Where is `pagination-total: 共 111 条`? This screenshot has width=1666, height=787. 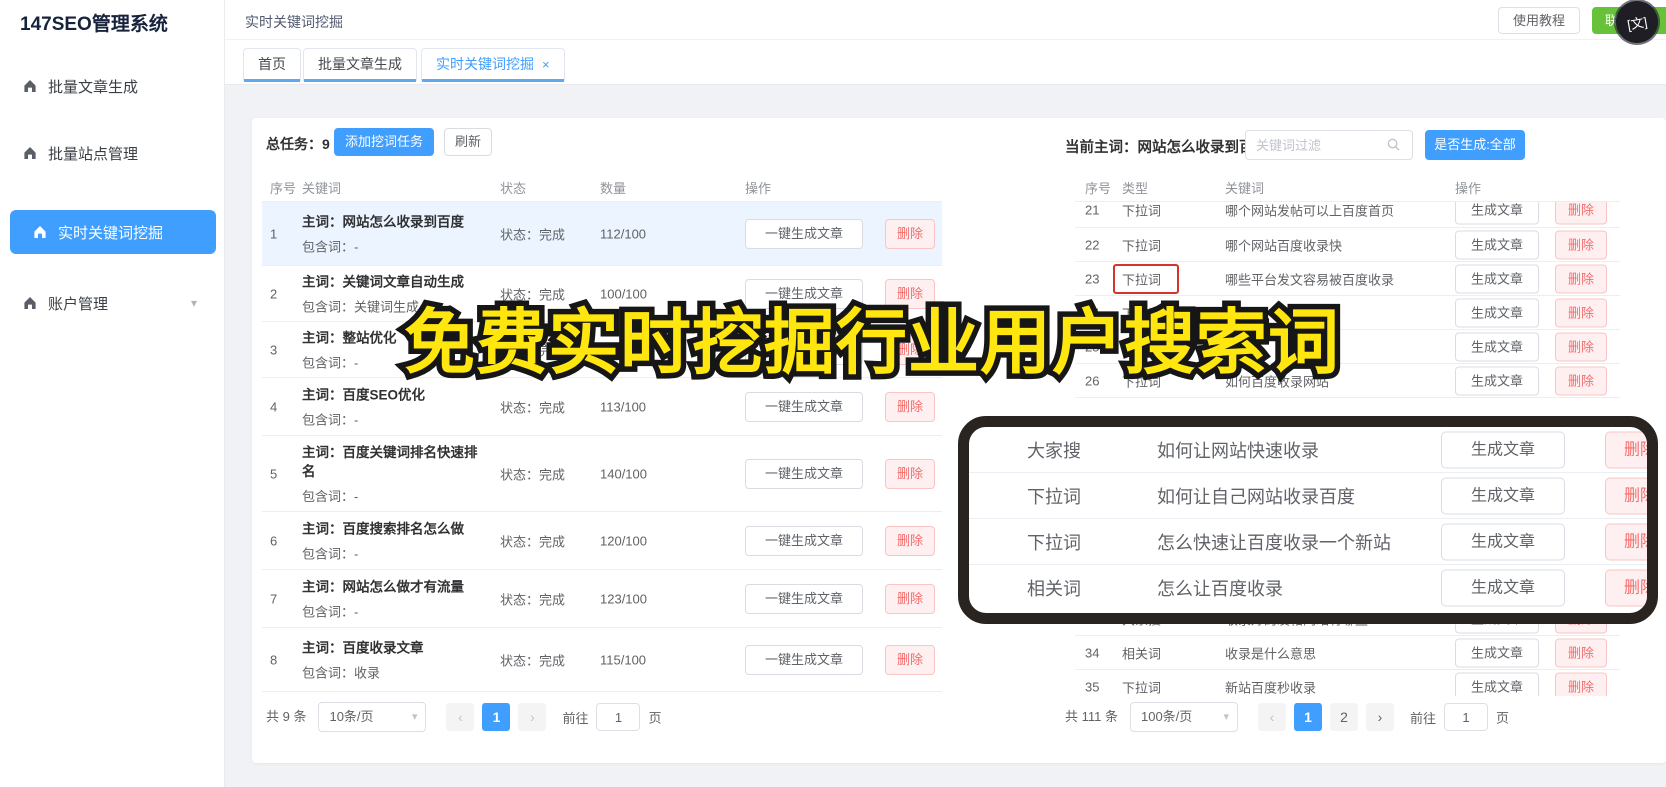
pagination-total: 共 111 条 is located at coordinates (1091, 716).